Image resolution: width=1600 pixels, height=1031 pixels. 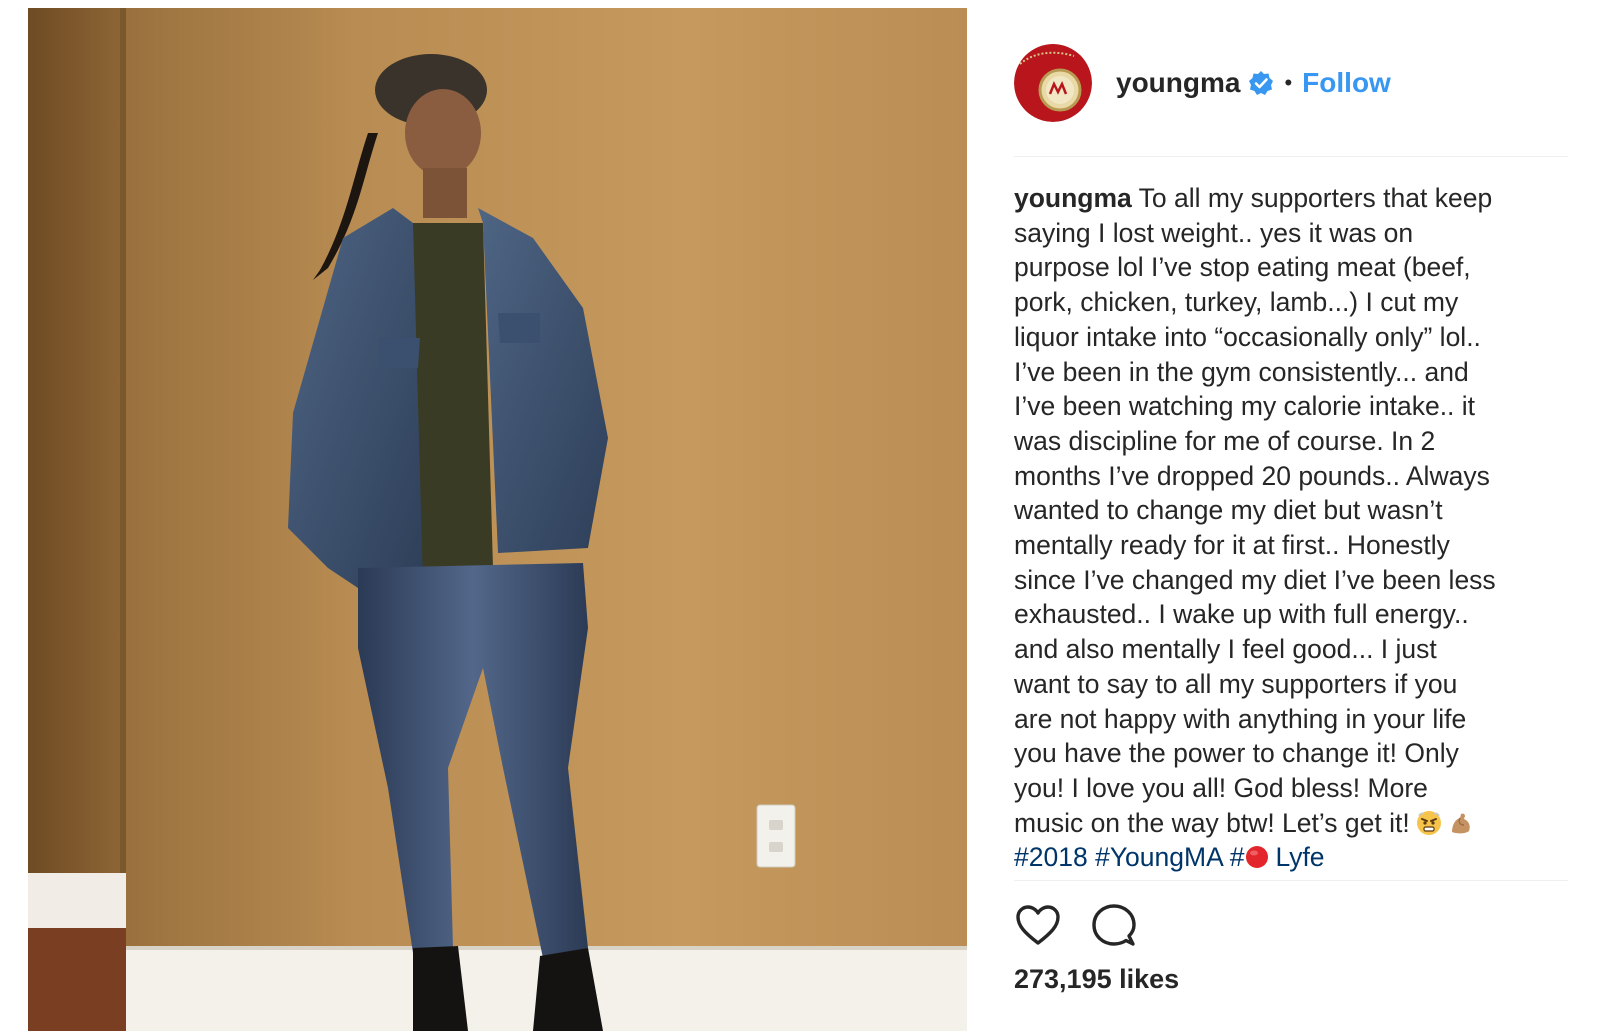 What do you see at coordinates (1312, 198) in the screenshot?
I see `caption-text: To all my supporters that keep` at bounding box center [1312, 198].